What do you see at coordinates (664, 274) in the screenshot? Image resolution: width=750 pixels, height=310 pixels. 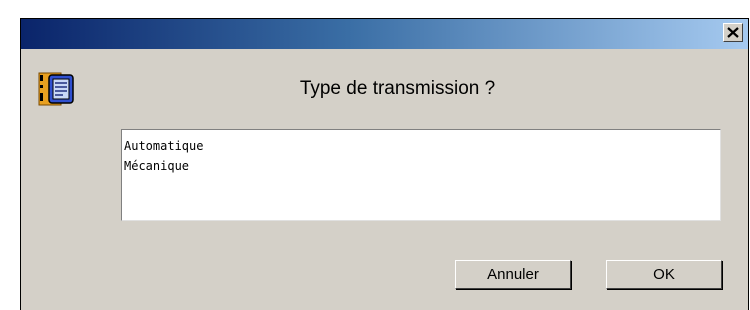 I see `ok-button: OK` at bounding box center [664, 274].